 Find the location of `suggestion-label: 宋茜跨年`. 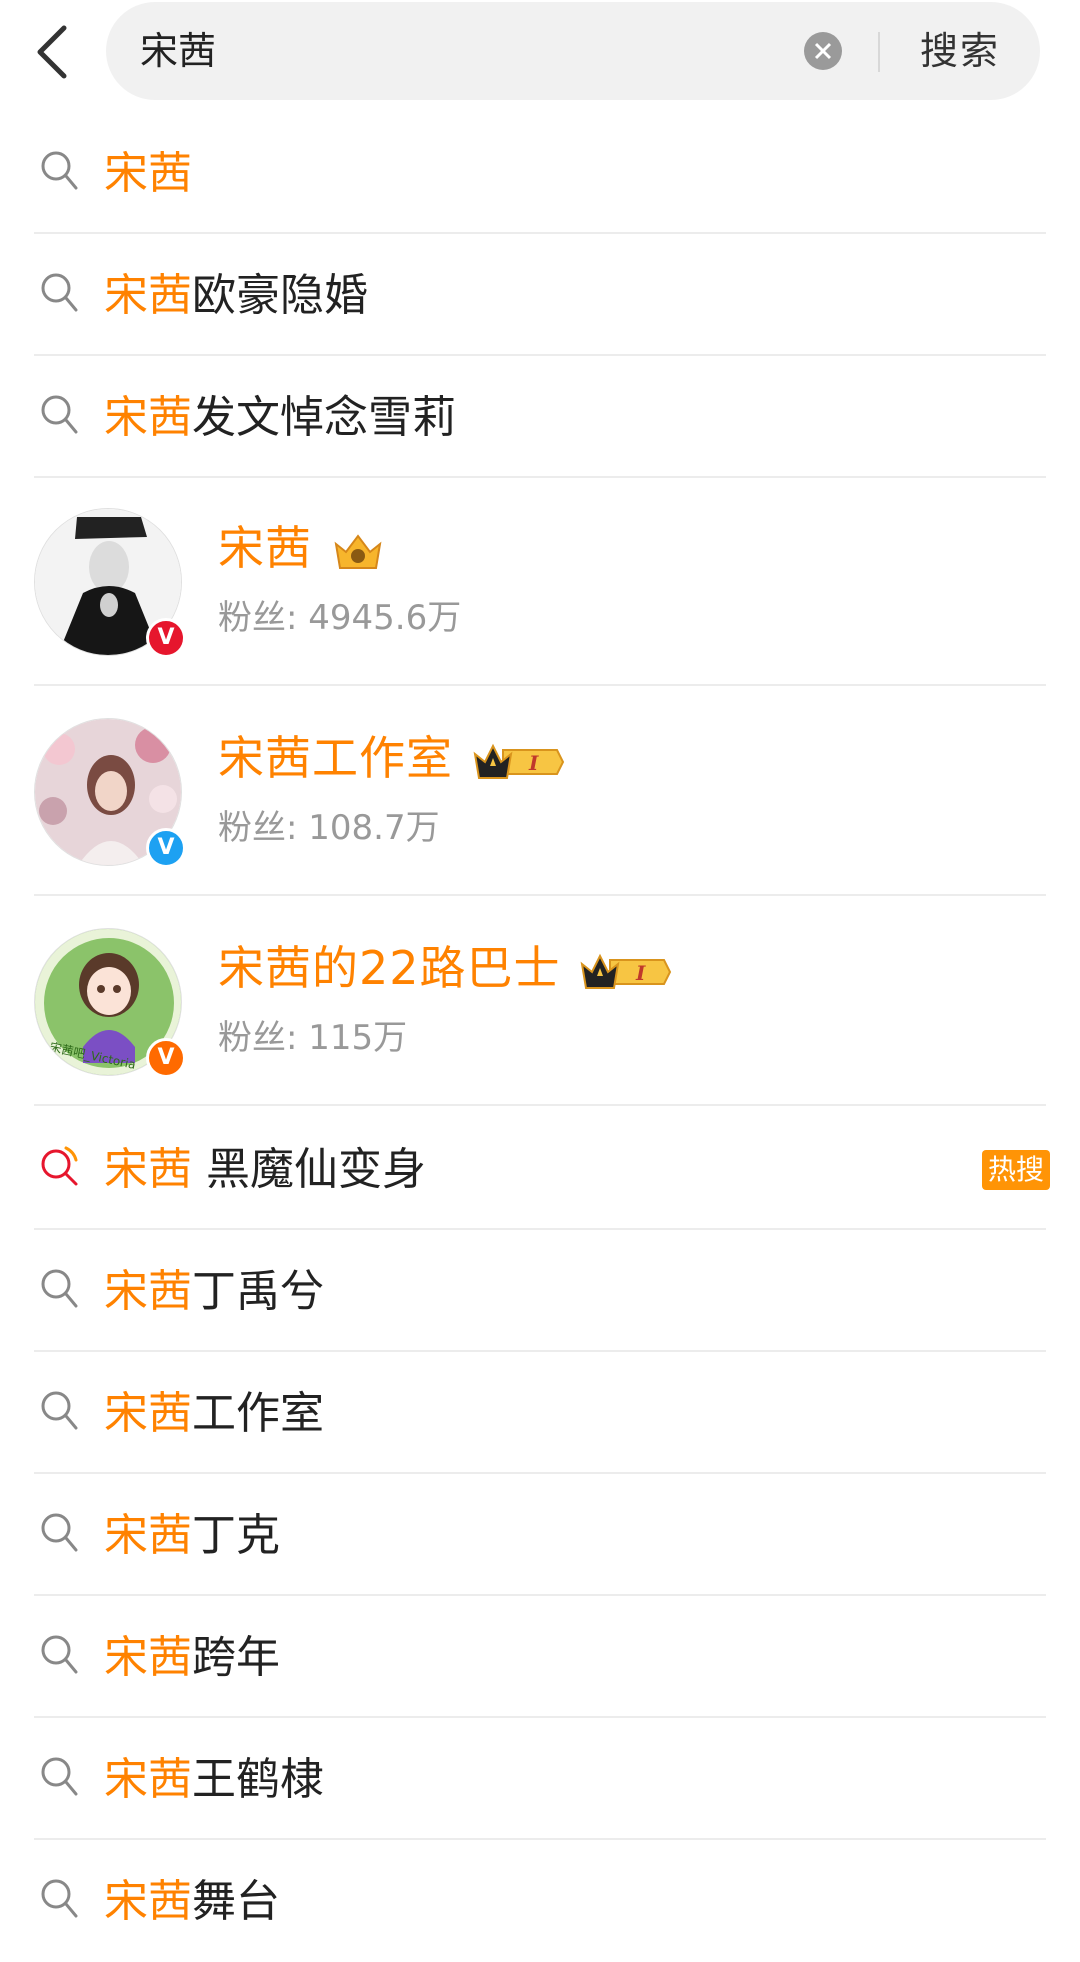

suggestion-label: 宋茜跨年 is located at coordinates (192, 1657).